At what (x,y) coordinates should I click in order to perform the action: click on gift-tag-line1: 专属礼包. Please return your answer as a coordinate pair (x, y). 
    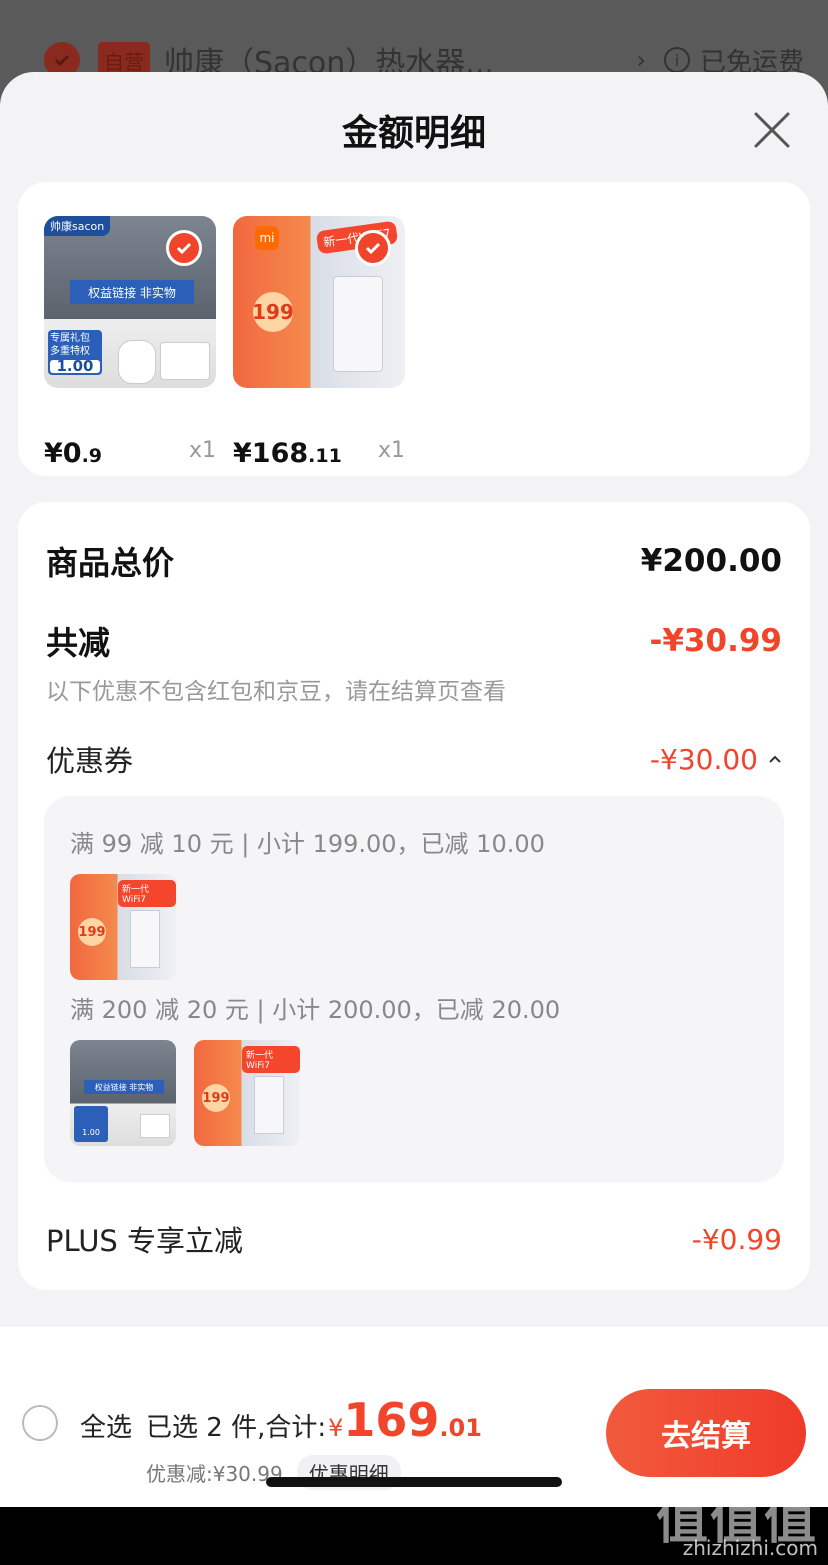
    Looking at the image, I should click on (70, 338).